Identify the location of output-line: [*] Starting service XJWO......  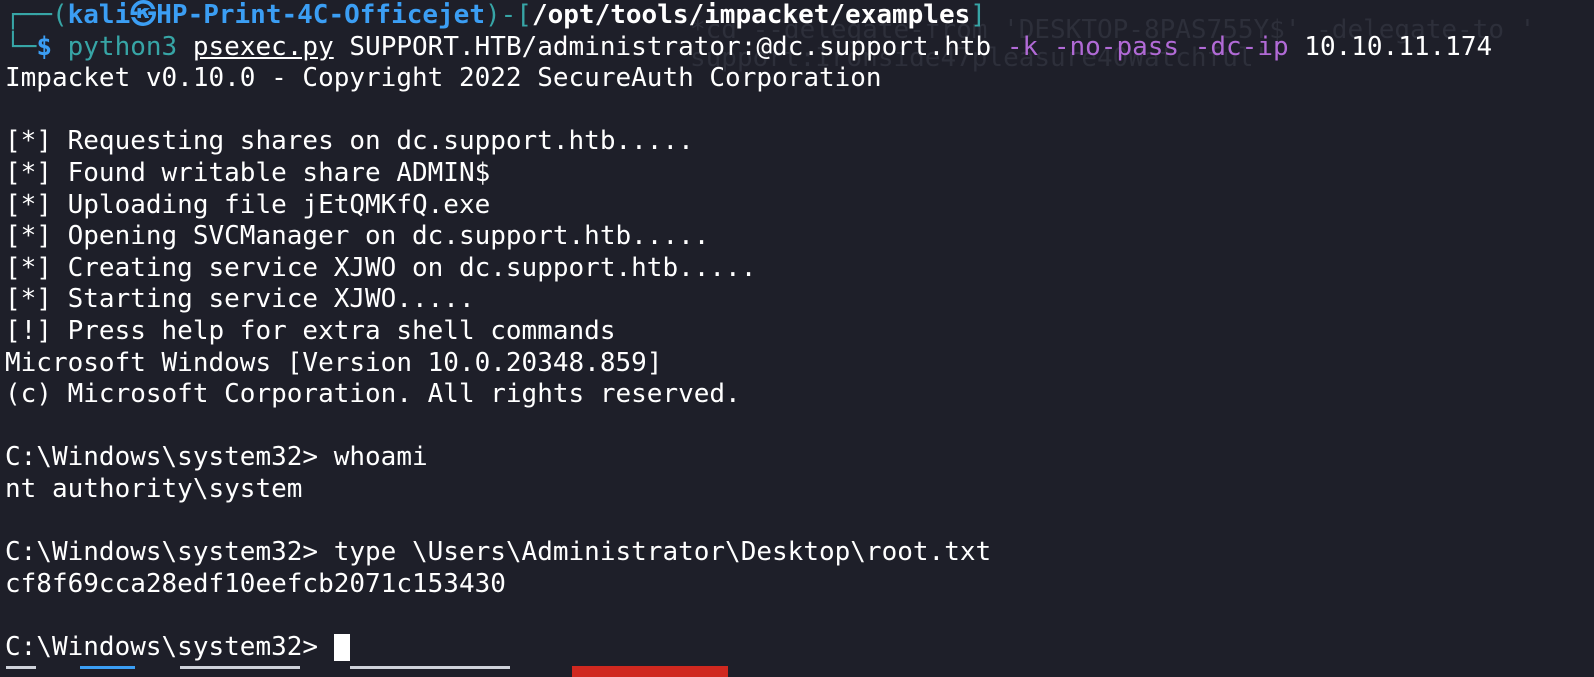
(240, 299).